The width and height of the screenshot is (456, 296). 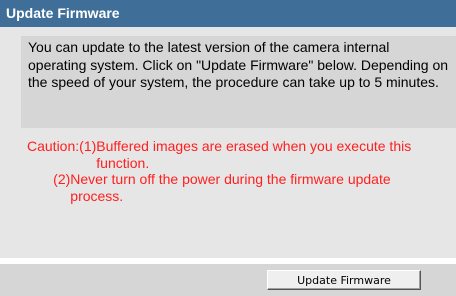 I want to click on caution-item-number: (1), so click(x=88, y=146).